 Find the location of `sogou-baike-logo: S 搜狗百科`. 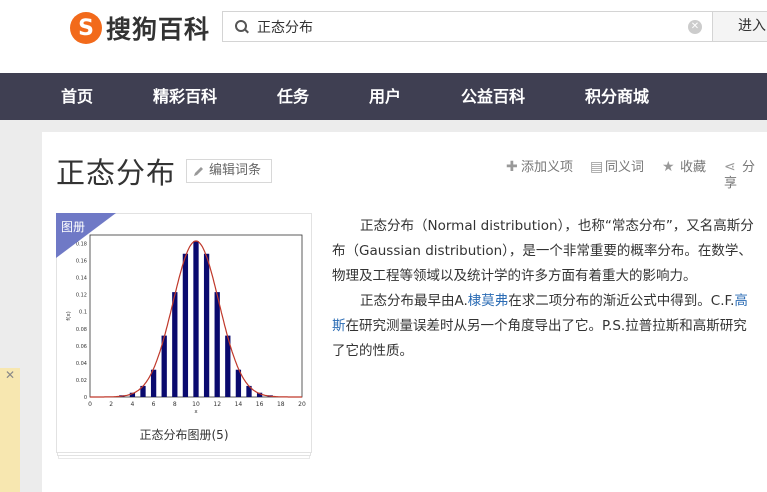

sogou-baike-logo: S 搜狗百科 is located at coordinates (140, 28).